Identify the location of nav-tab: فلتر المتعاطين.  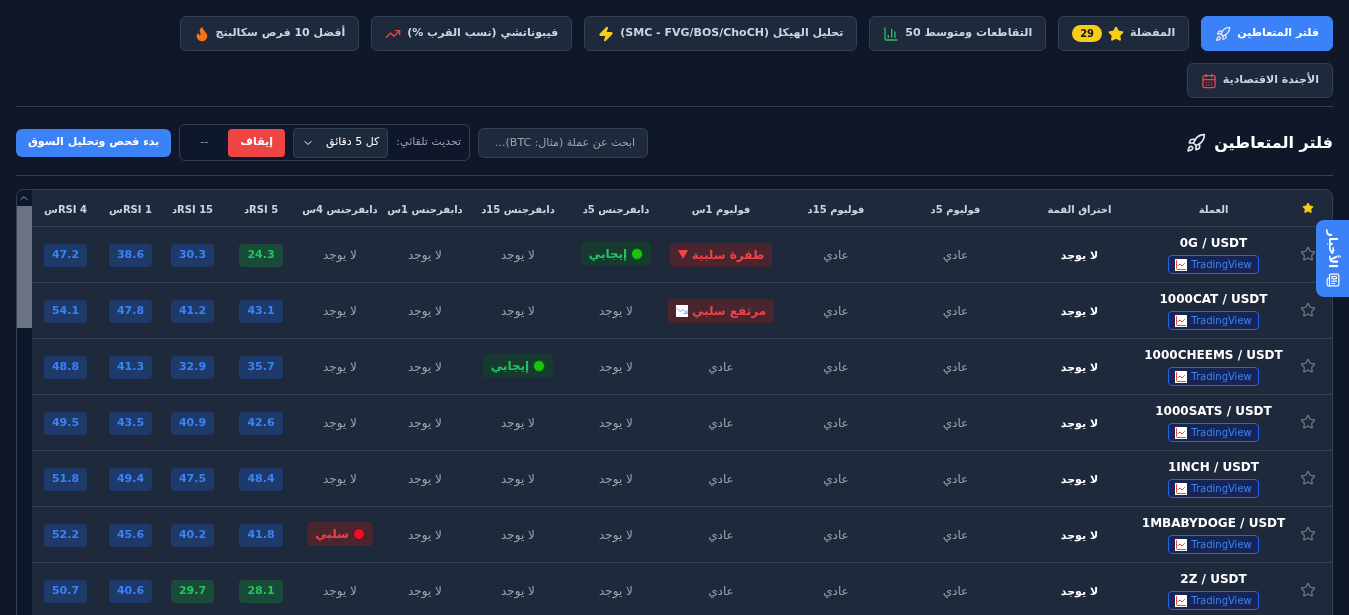
(1267, 33).